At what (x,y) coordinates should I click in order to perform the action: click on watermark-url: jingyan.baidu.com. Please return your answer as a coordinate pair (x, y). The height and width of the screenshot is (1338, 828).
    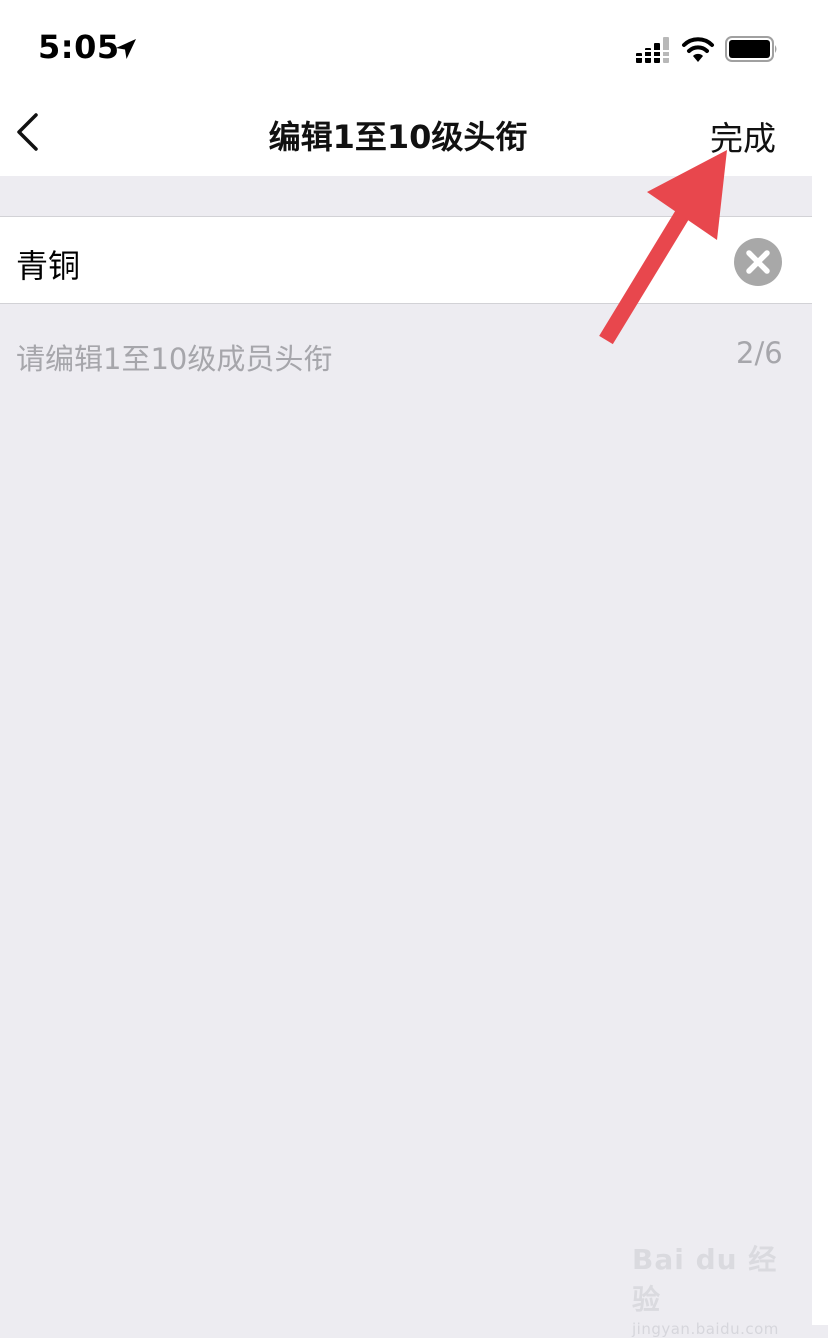
    Looking at the image, I should click on (705, 1329).